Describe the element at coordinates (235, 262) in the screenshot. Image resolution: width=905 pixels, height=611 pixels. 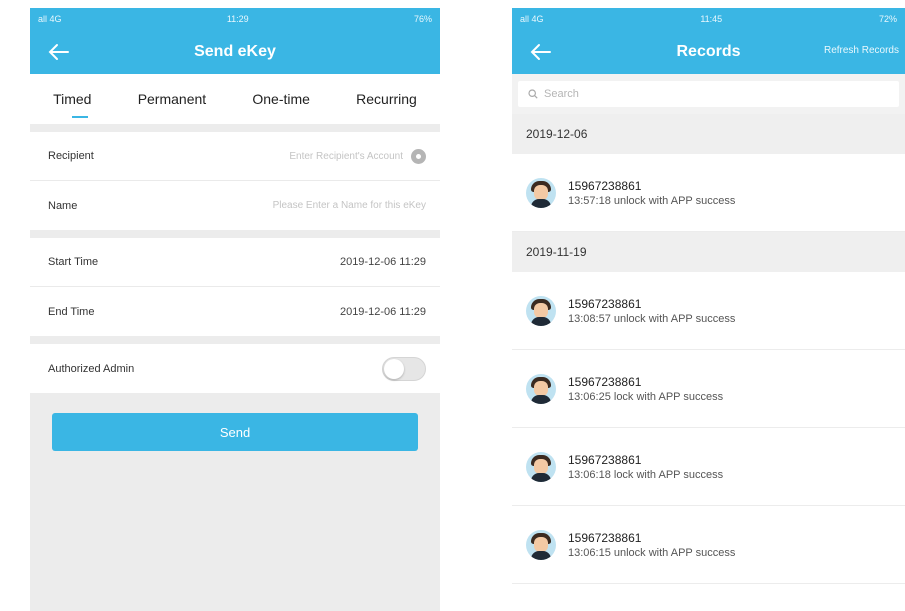
I see `start-time-row: Start Time 2019-12-06 11:29` at that location.